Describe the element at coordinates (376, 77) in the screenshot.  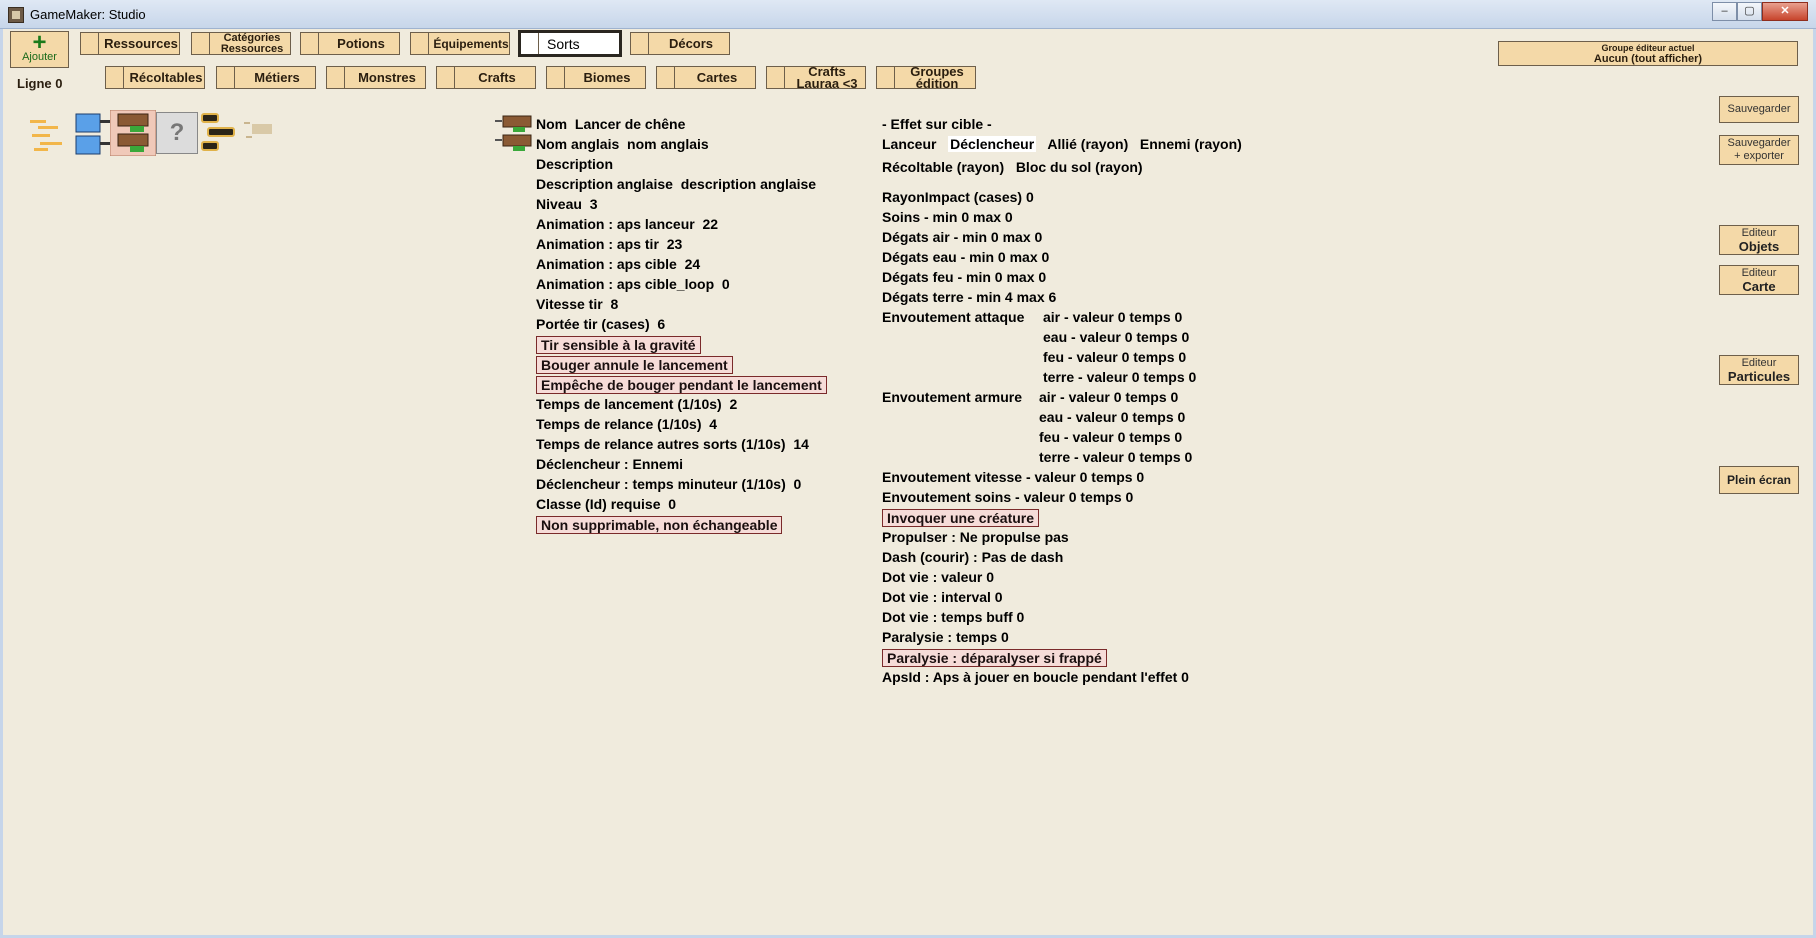
I see `tab-monstres: Monstres` at that location.